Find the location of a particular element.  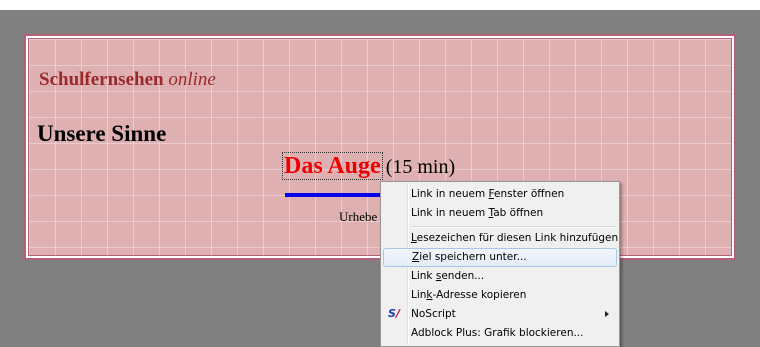

brand-name: Schulfernsehen is located at coordinates (101, 79).